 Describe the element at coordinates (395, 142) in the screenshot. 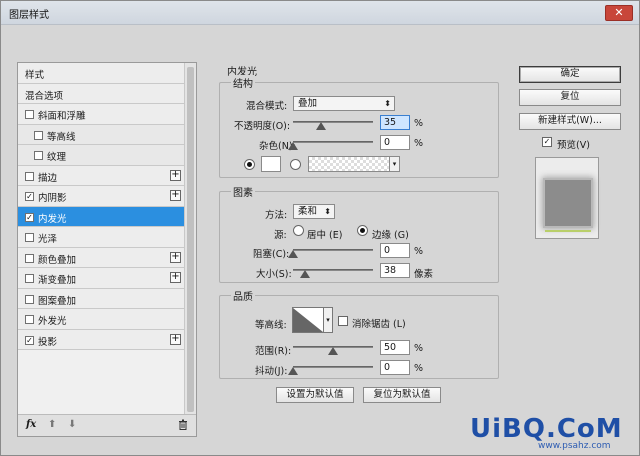

I see `noise-input: 0` at that location.